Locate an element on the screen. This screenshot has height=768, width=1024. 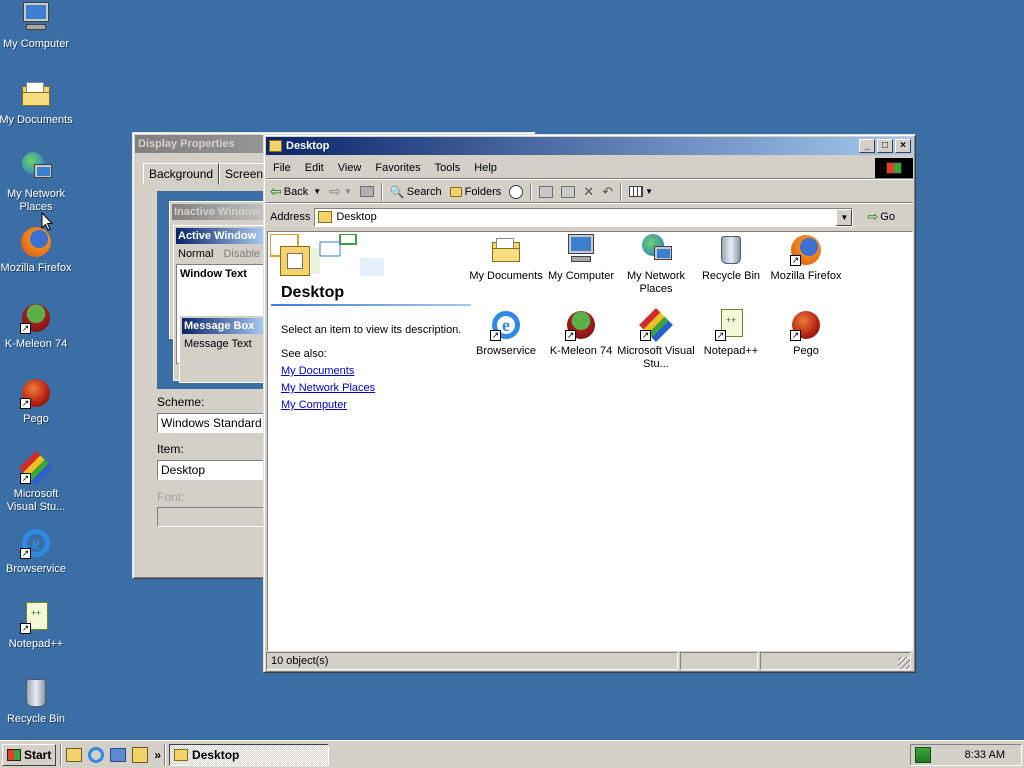
item-label: Pego is located at coordinates (806, 351).